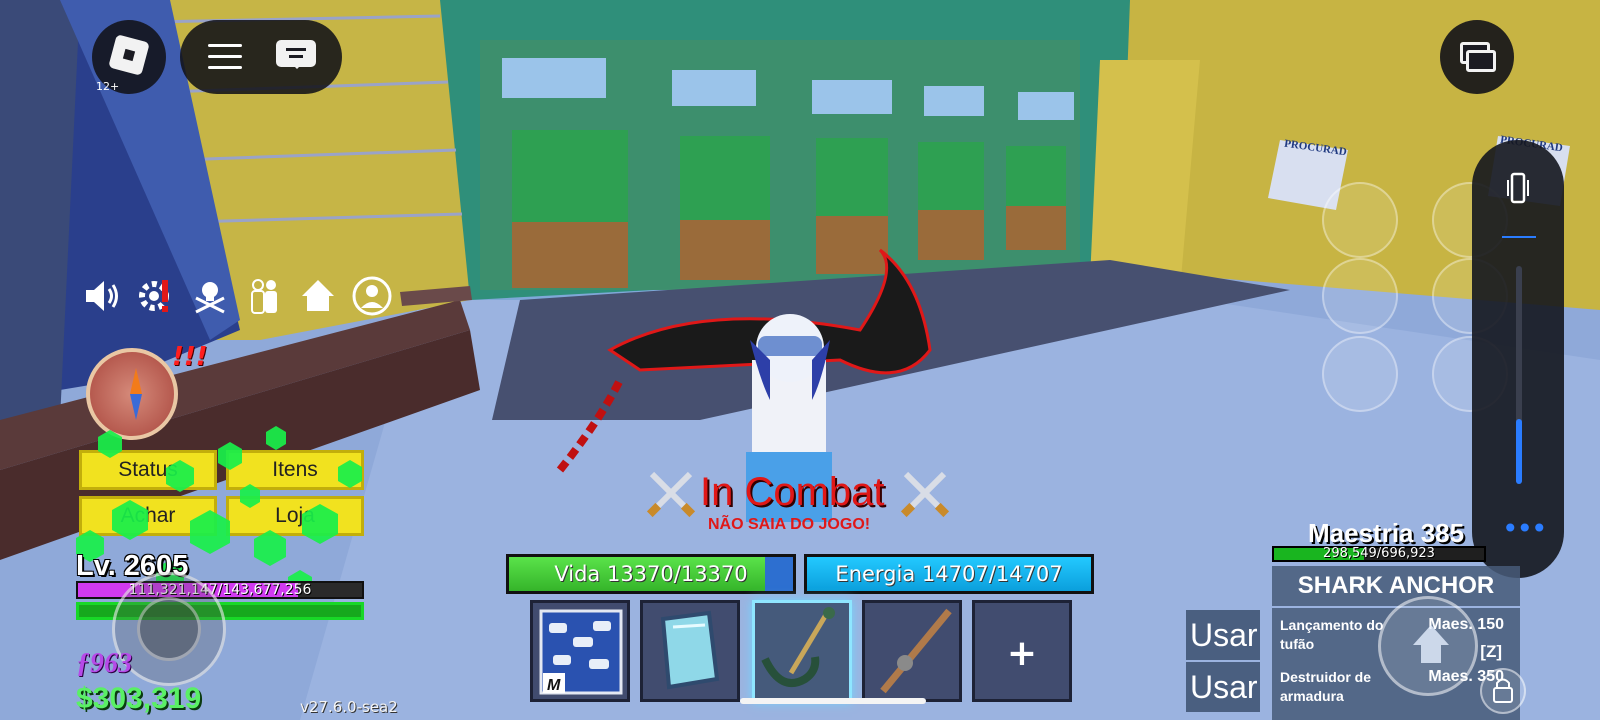 Image resolution: width=1600 pixels, height=720 pixels. I want to click on combat-warning: NÃO SAIA DO JOGO!, so click(789, 524).